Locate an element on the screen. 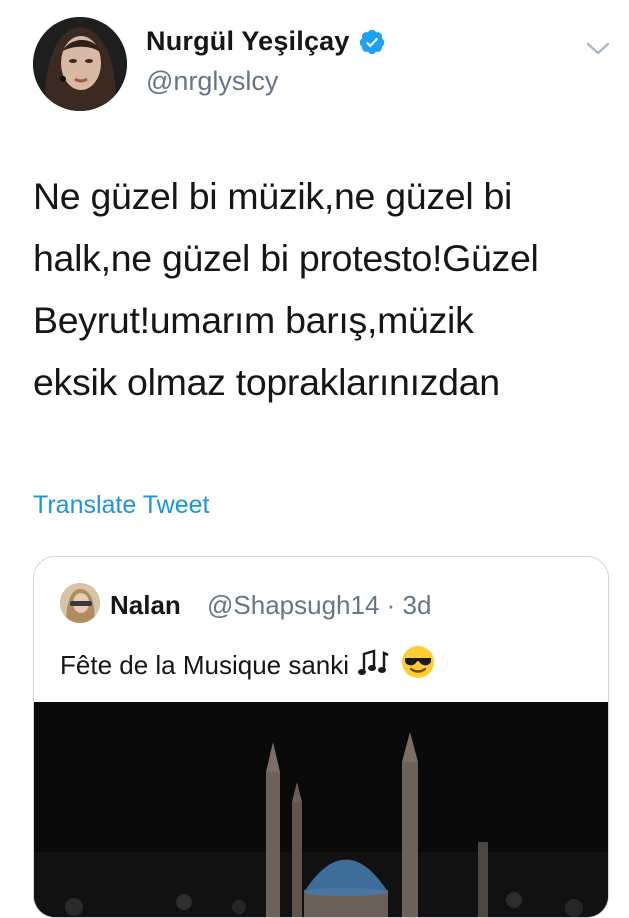 The image size is (629, 918). tweet-line: Ne güzel bi müzik,ne güzel bi is located at coordinates (273, 196).